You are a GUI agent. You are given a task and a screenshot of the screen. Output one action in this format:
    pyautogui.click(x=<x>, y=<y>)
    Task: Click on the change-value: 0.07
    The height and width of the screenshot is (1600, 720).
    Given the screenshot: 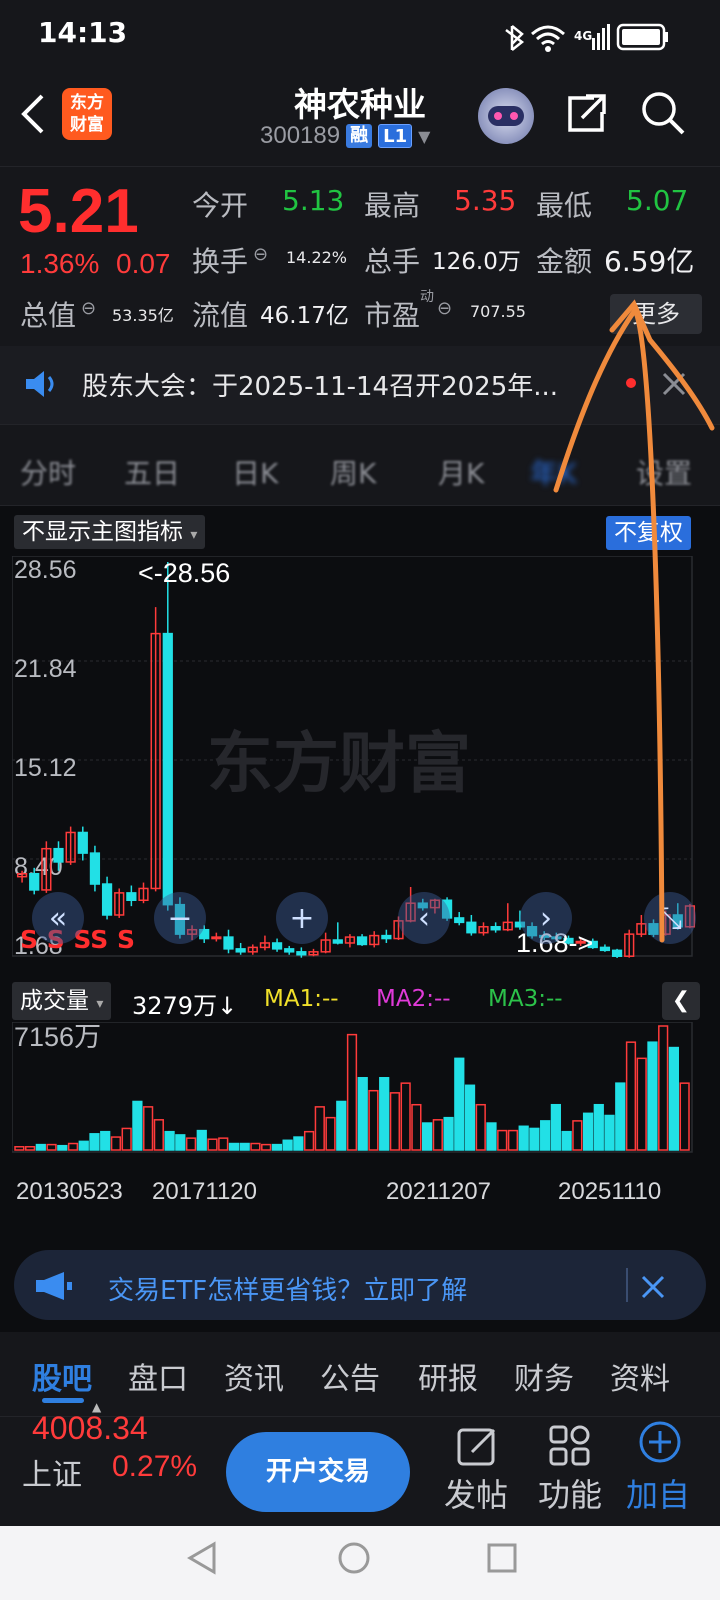 What is the action you would take?
    pyautogui.click(x=143, y=263)
    